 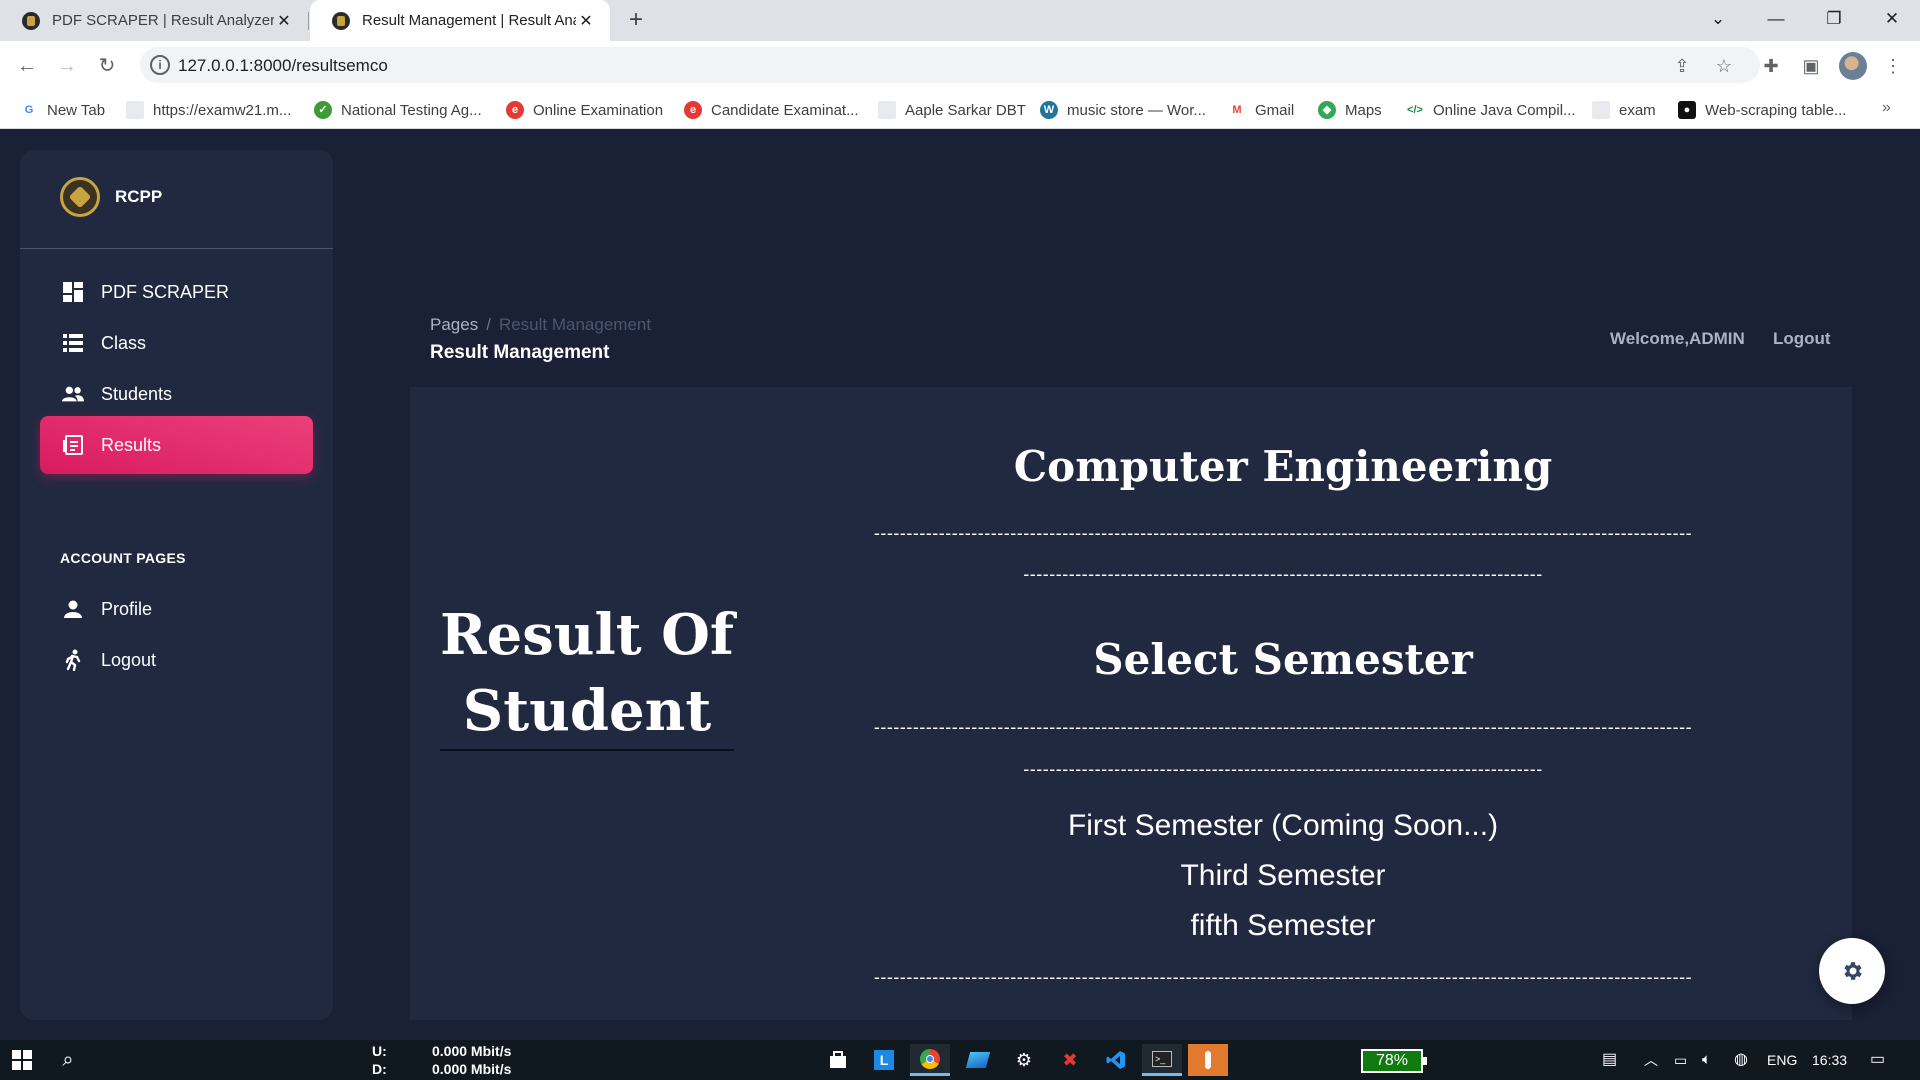 What do you see at coordinates (520, 352) in the screenshot?
I see `page-title: Result Management` at bounding box center [520, 352].